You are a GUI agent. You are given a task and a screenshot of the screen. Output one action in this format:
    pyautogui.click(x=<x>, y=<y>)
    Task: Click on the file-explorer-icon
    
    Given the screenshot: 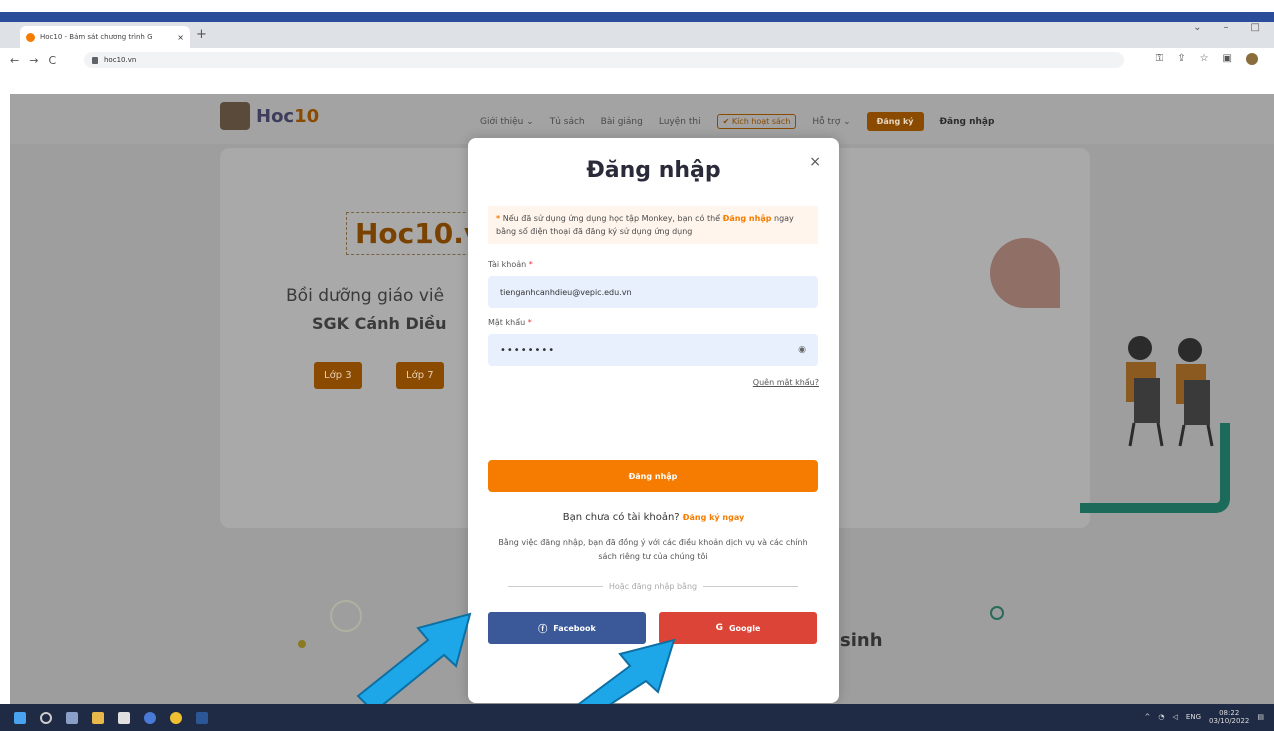 What is the action you would take?
    pyautogui.click(x=98, y=717)
    